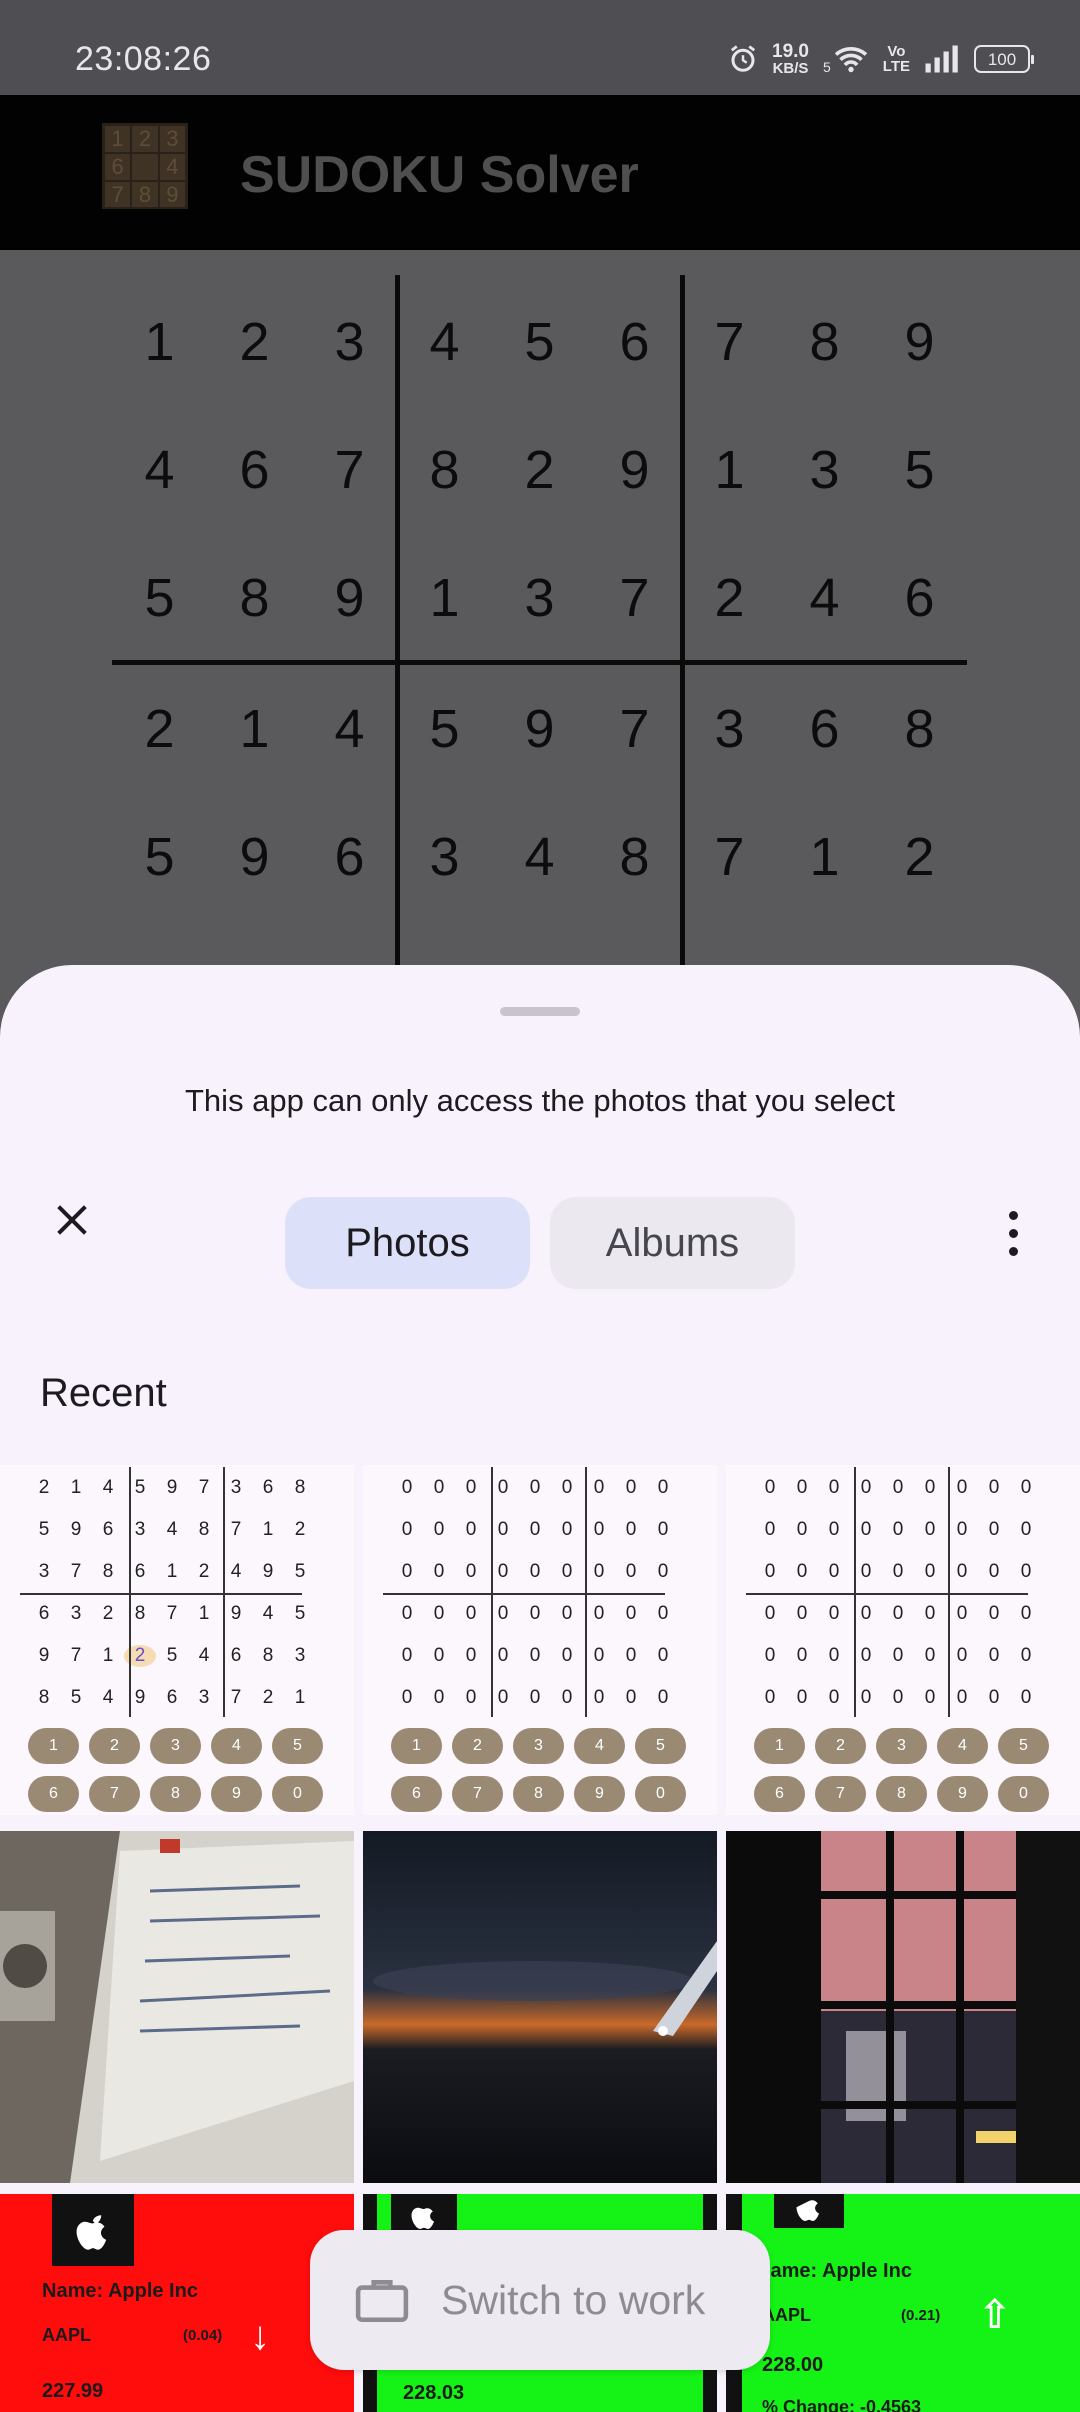 Image resolution: width=1080 pixels, height=2412 pixels. I want to click on close-button, so click(72, 1220).